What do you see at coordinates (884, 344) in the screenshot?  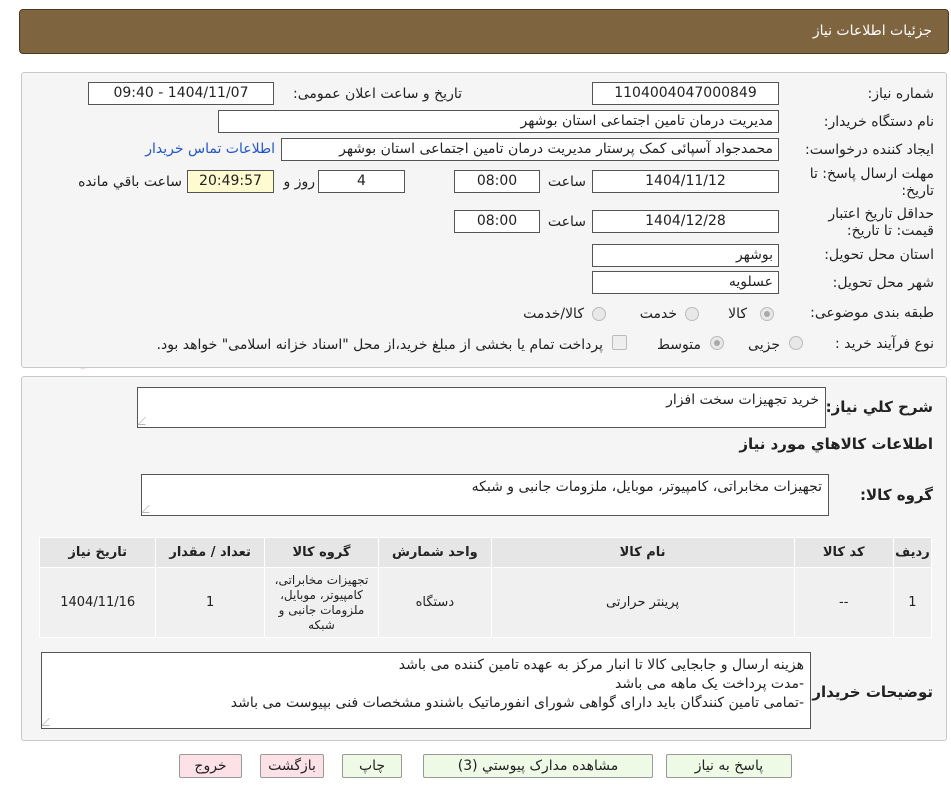 I see `process-label: نوع فرآیند خرید :` at bounding box center [884, 344].